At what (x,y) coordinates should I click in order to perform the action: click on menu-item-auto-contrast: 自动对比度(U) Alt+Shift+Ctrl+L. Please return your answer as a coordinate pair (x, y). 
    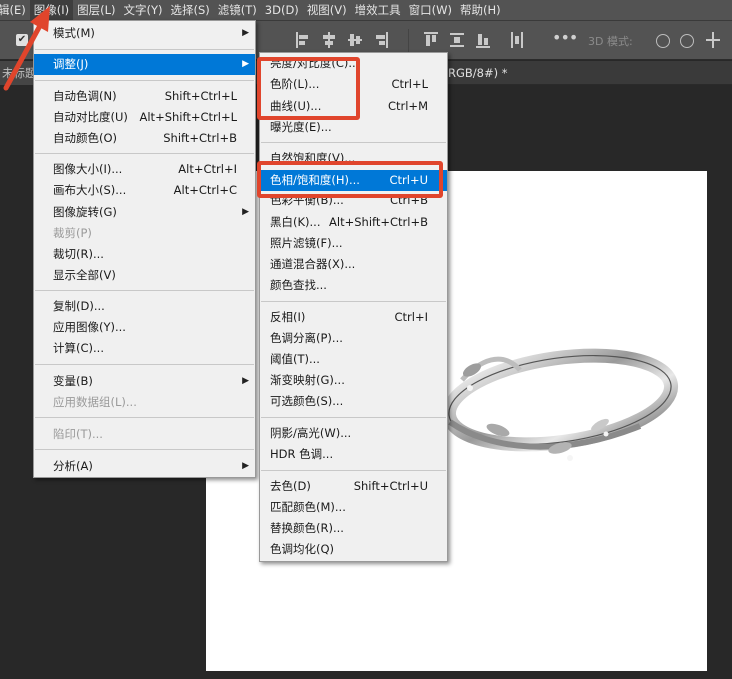
    Looking at the image, I should click on (144, 117).